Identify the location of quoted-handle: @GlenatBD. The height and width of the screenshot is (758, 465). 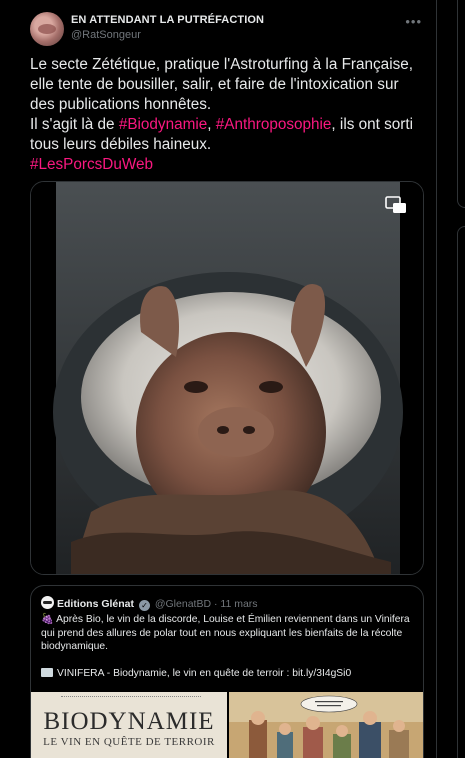
(183, 604).